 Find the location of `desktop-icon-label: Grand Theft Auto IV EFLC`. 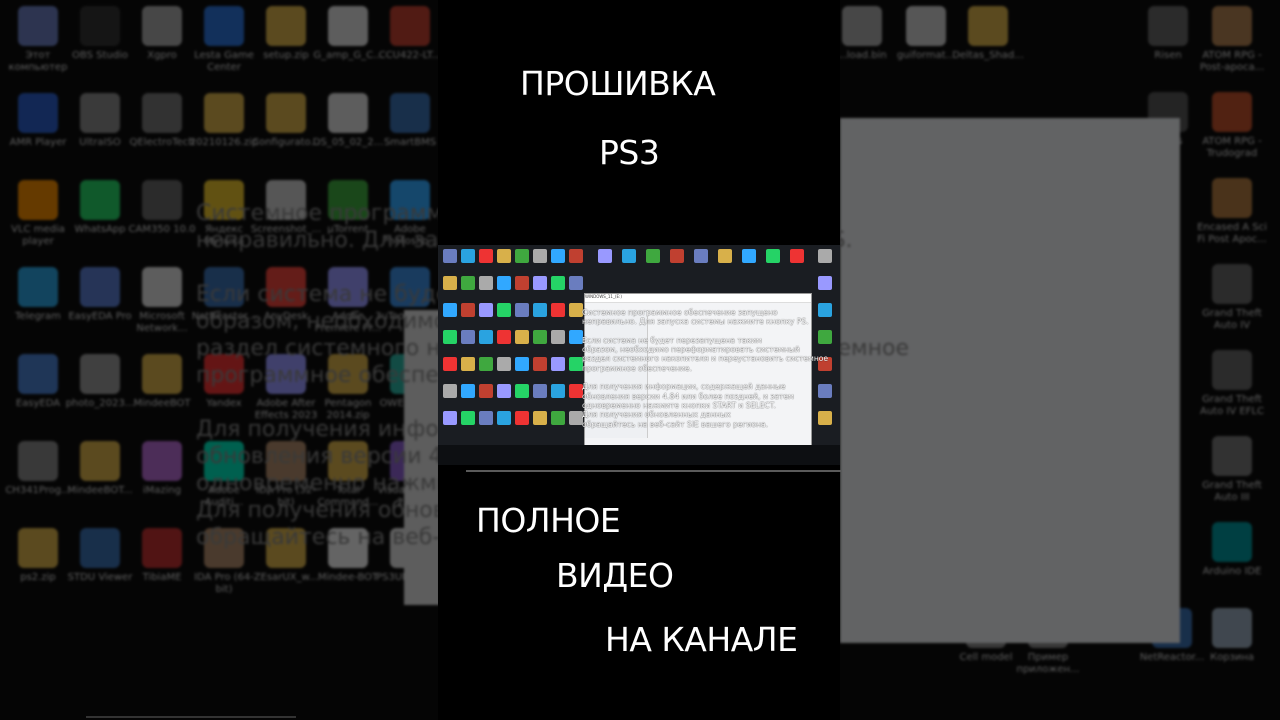

desktop-icon-label: Grand Theft Auto IV EFLC is located at coordinates (1232, 405).